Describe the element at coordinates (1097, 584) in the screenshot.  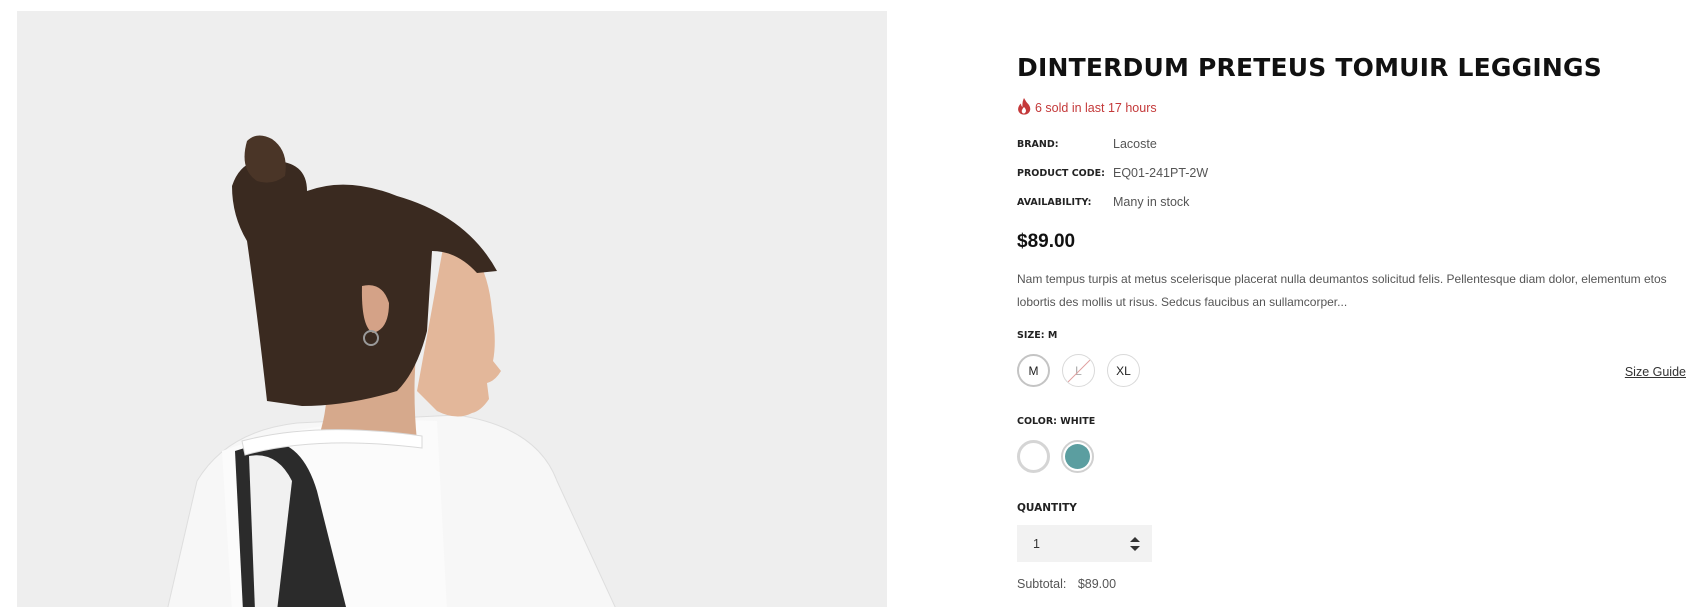
I see `subtotal-value: $89.00` at that location.